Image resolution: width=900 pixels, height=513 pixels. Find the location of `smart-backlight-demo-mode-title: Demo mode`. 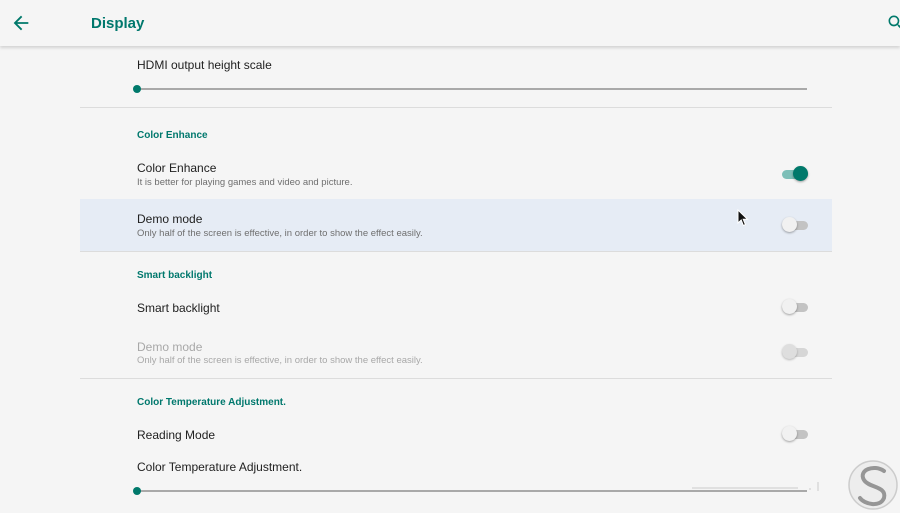

smart-backlight-demo-mode-title: Demo mode is located at coordinates (170, 347).